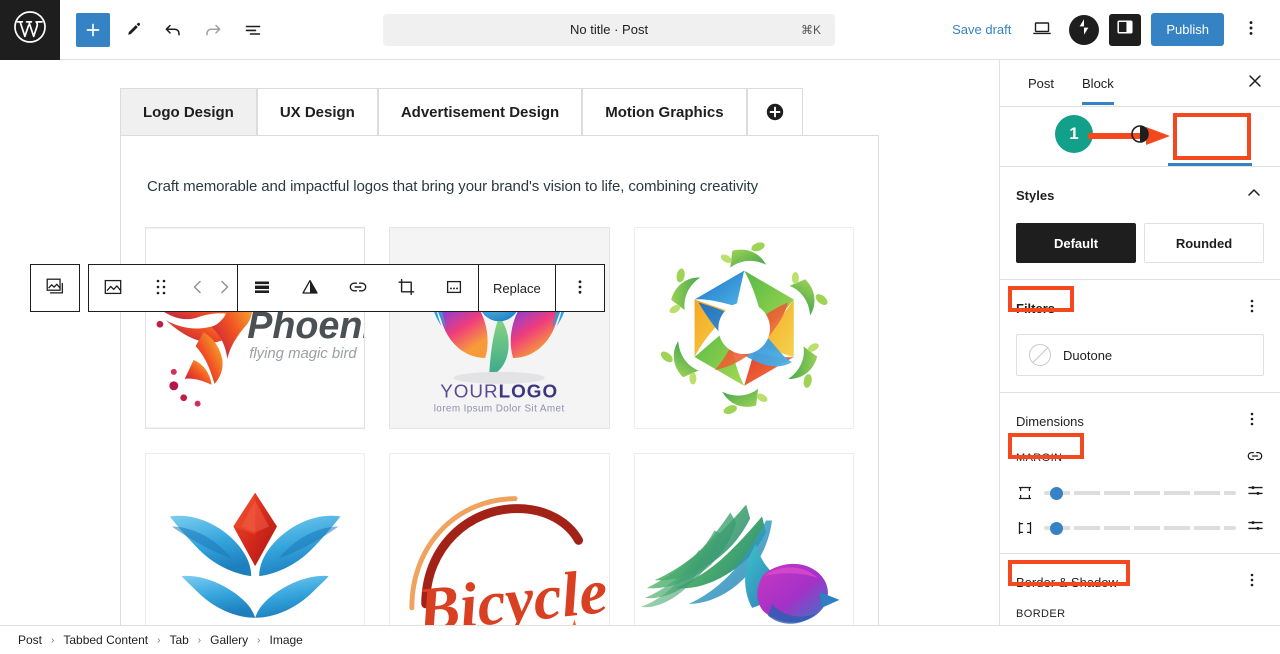 This screenshot has width=1280, height=654. I want to click on svg-text: flying magic bird, so click(303, 354).